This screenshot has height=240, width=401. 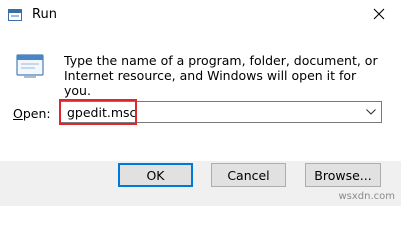 I want to click on open-label-accelerator: O, so click(x=18, y=113).